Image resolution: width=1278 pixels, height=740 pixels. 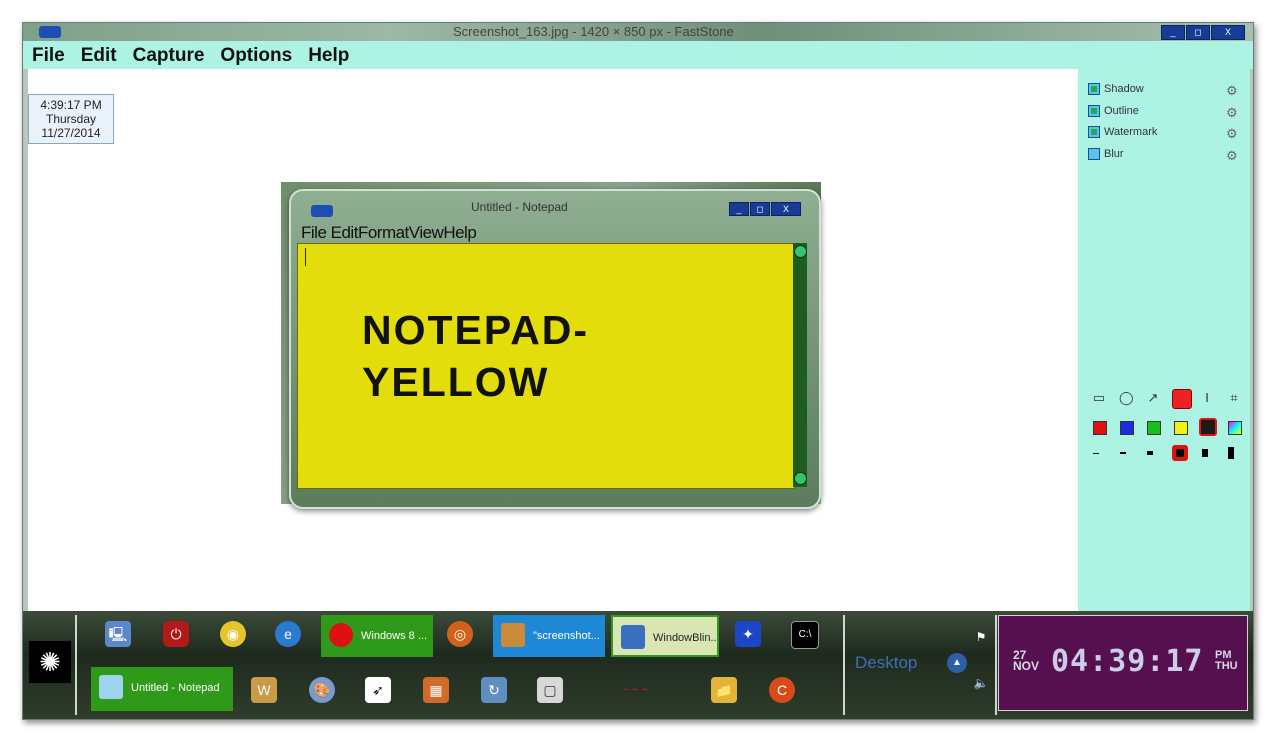 I want to click on task-notepad: Untitled - Notepad, so click(x=162, y=689).